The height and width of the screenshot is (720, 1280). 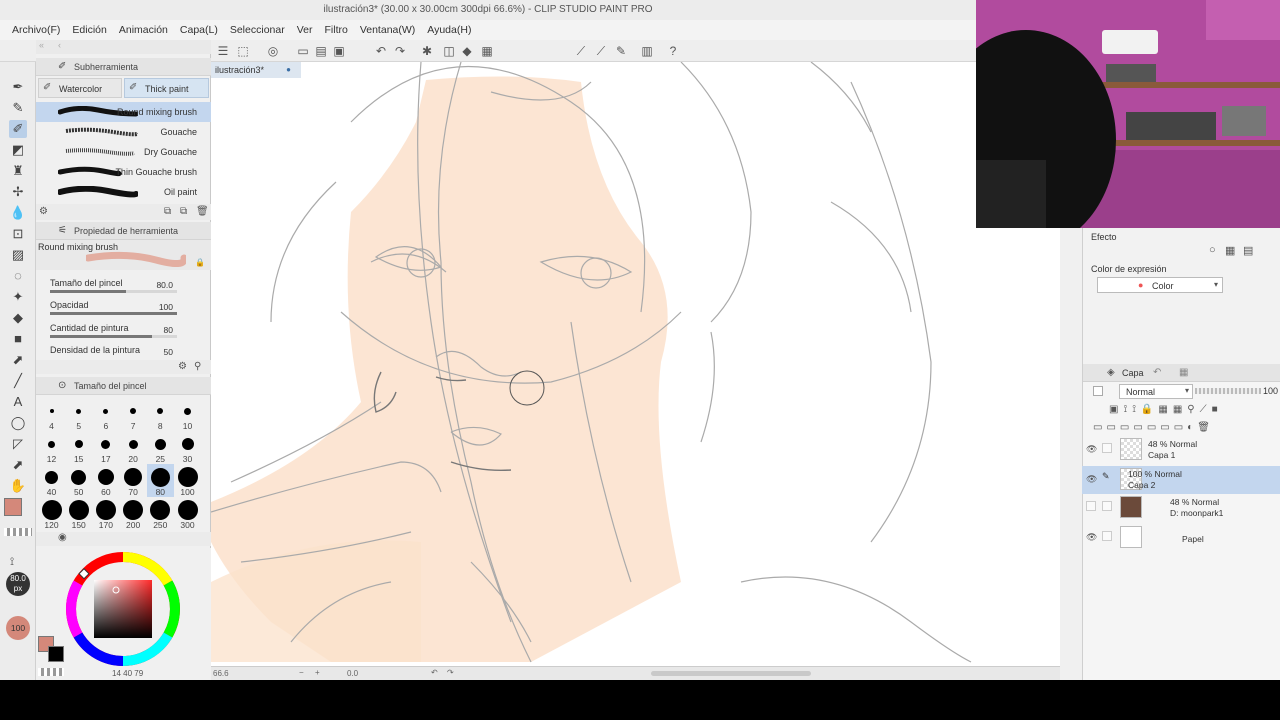 What do you see at coordinates (321, 51) in the screenshot?
I see `open-file-icon: ▤` at bounding box center [321, 51].